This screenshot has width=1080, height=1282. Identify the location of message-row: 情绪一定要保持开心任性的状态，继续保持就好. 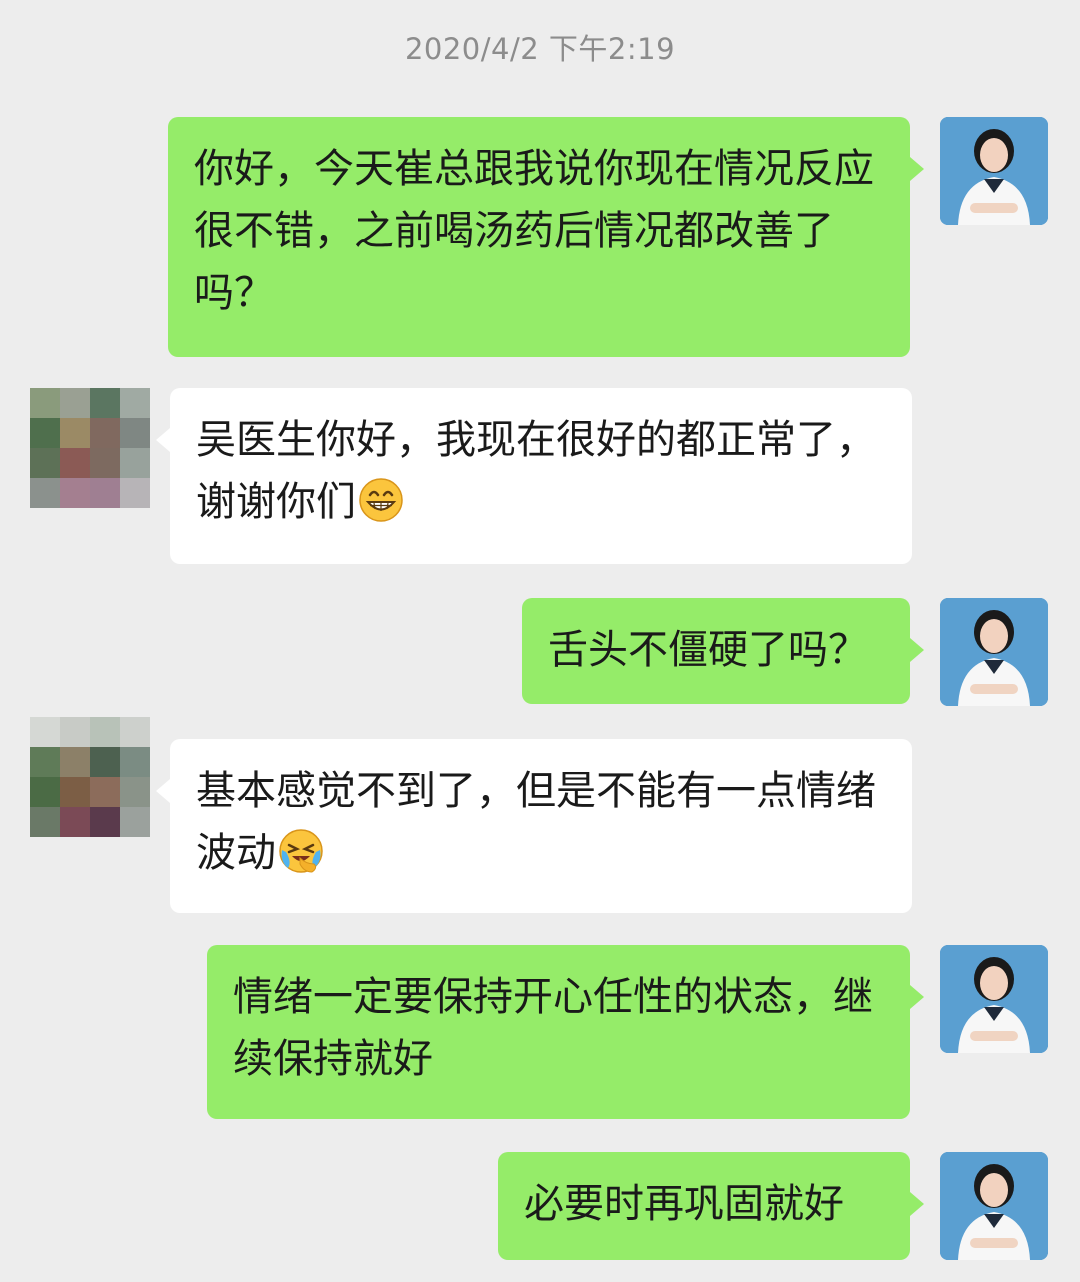
(540, 1032).